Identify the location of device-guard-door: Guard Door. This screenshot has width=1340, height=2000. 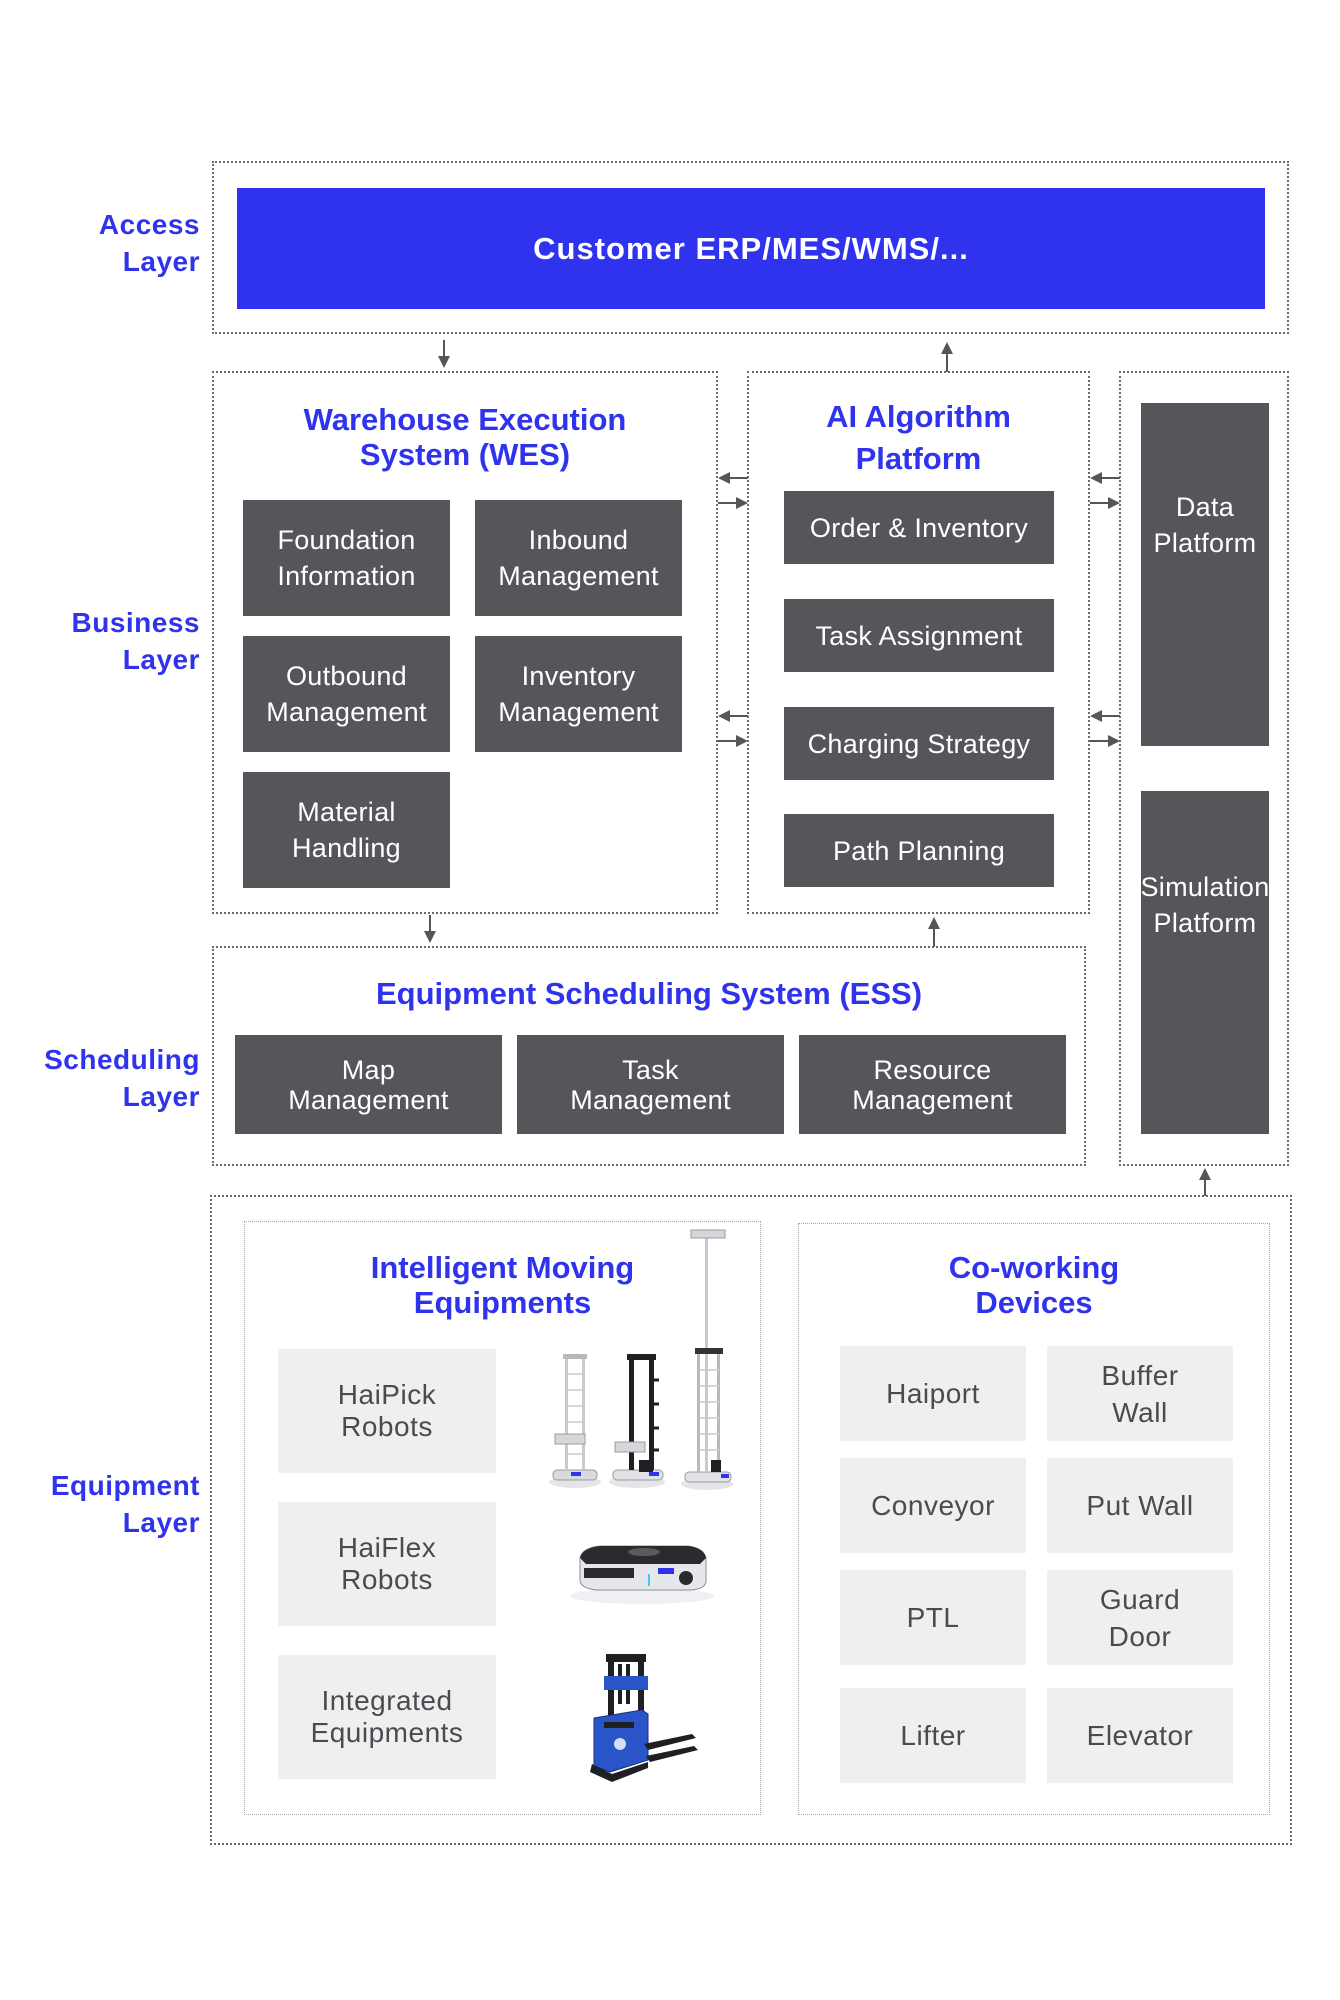
(1140, 1617).